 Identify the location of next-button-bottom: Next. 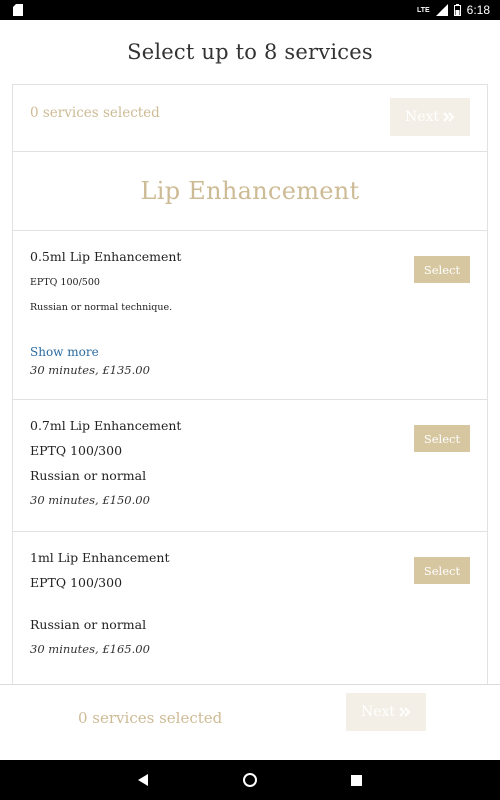
(386, 712).